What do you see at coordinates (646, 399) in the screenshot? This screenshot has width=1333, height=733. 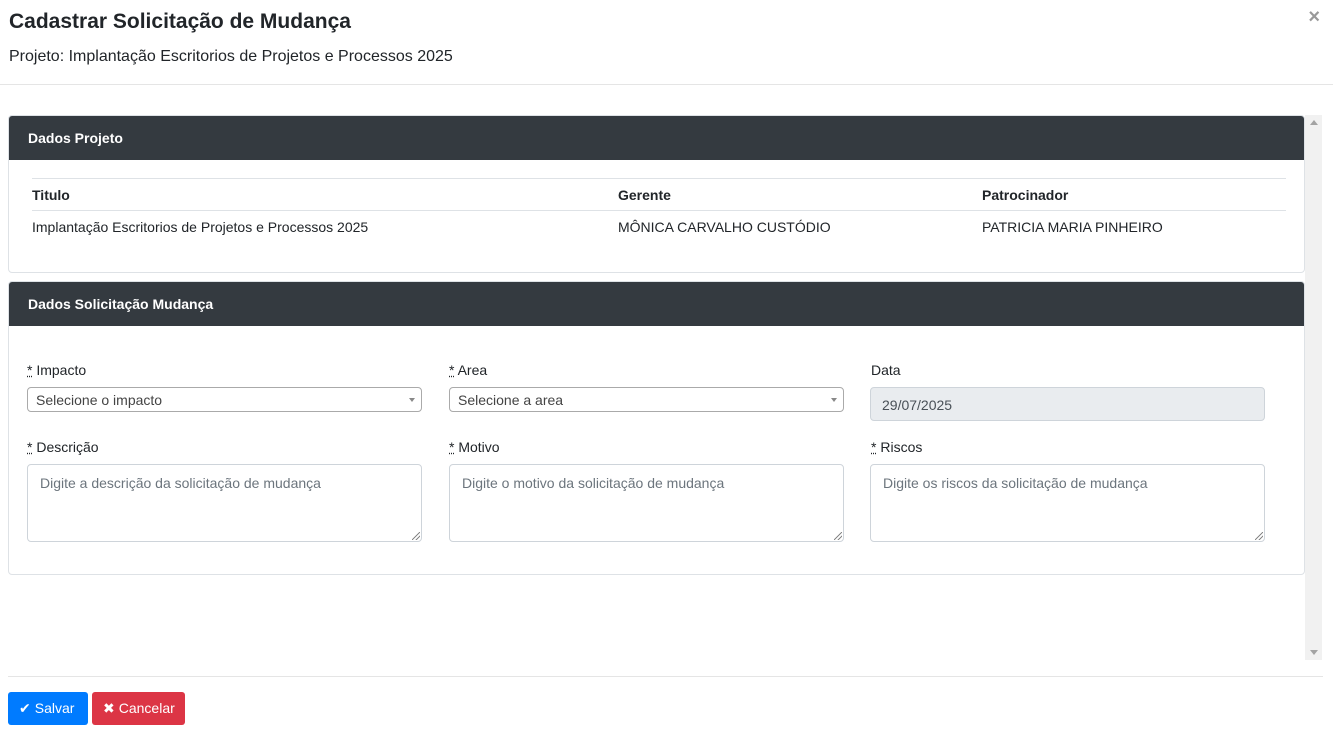 I see `area-select: Selecione a area` at bounding box center [646, 399].